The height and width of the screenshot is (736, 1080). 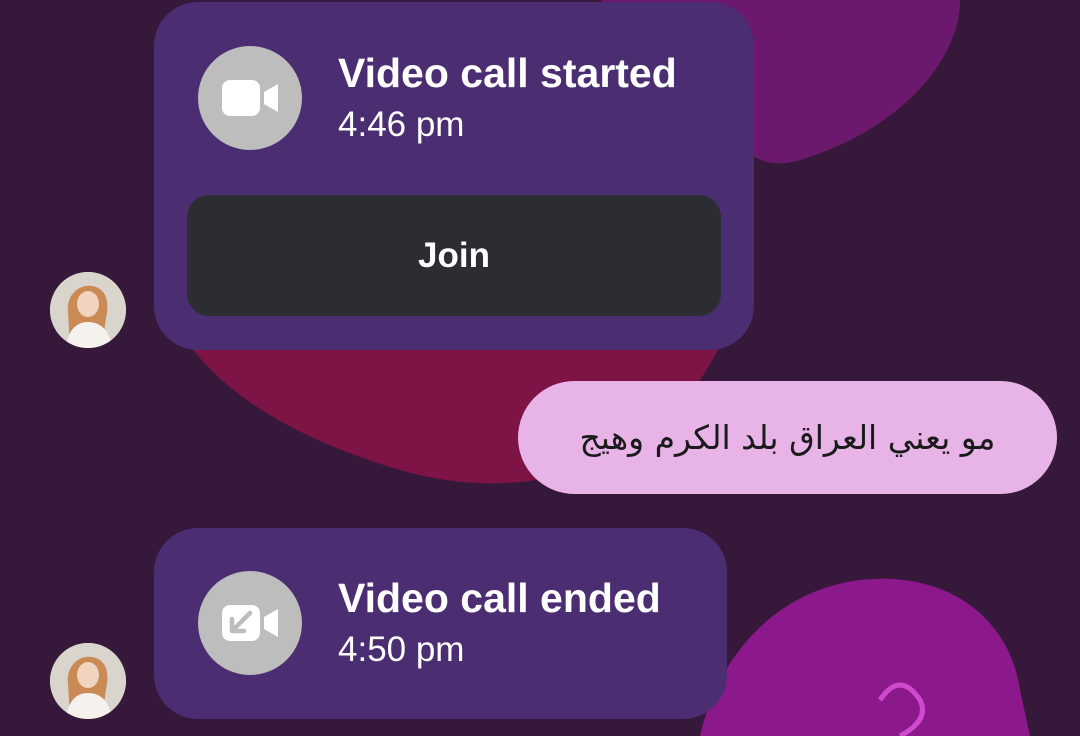 What do you see at coordinates (499, 598) in the screenshot?
I see `call-ended-title: Video call ended` at bounding box center [499, 598].